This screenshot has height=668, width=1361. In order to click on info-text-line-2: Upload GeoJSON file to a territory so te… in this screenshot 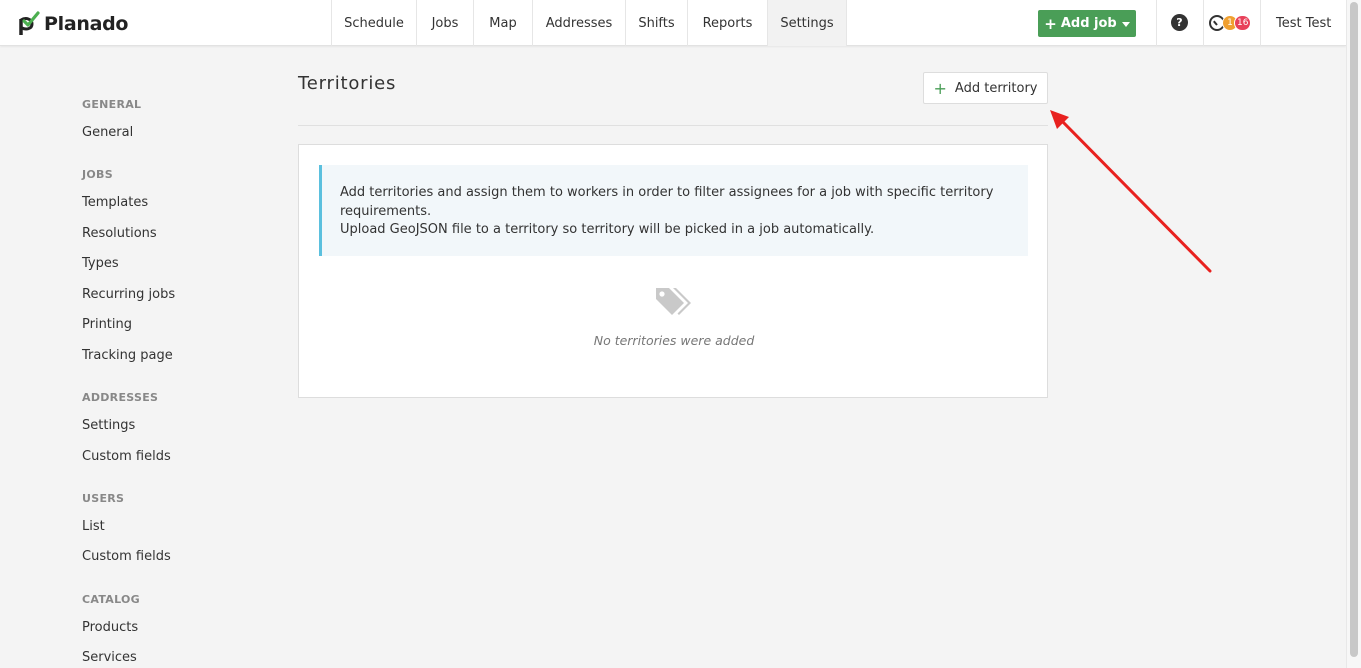, I will do `click(607, 229)`.